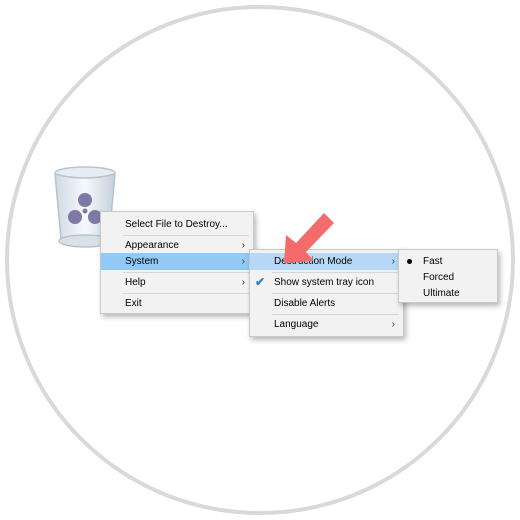 The image size is (520, 520). I want to click on menu-item-disable-alerts: Disable Alerts, so click(326, 303).